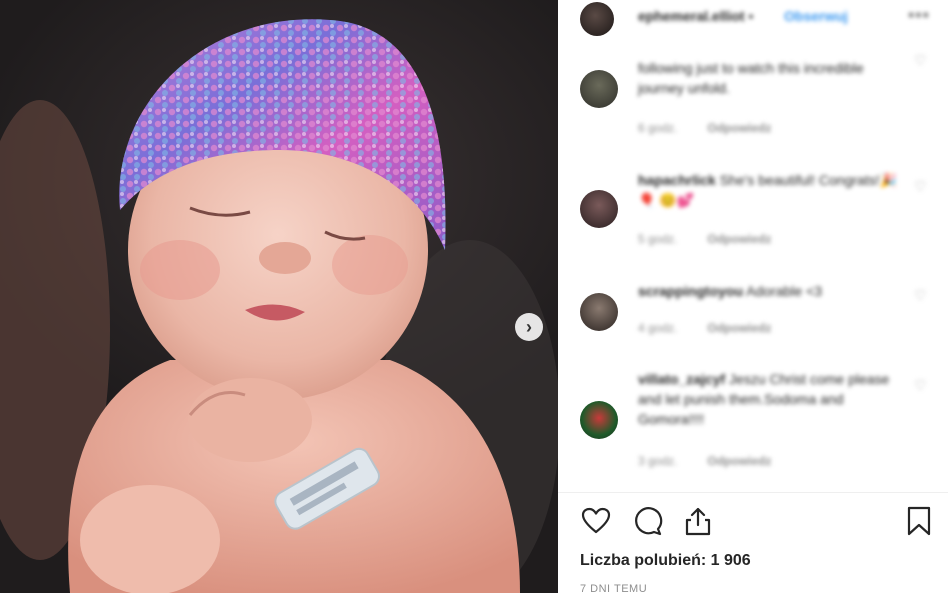 The width and height of the screenshot is (948, 595). I want to click on comment-time: 6 godz., so click(658, 128).